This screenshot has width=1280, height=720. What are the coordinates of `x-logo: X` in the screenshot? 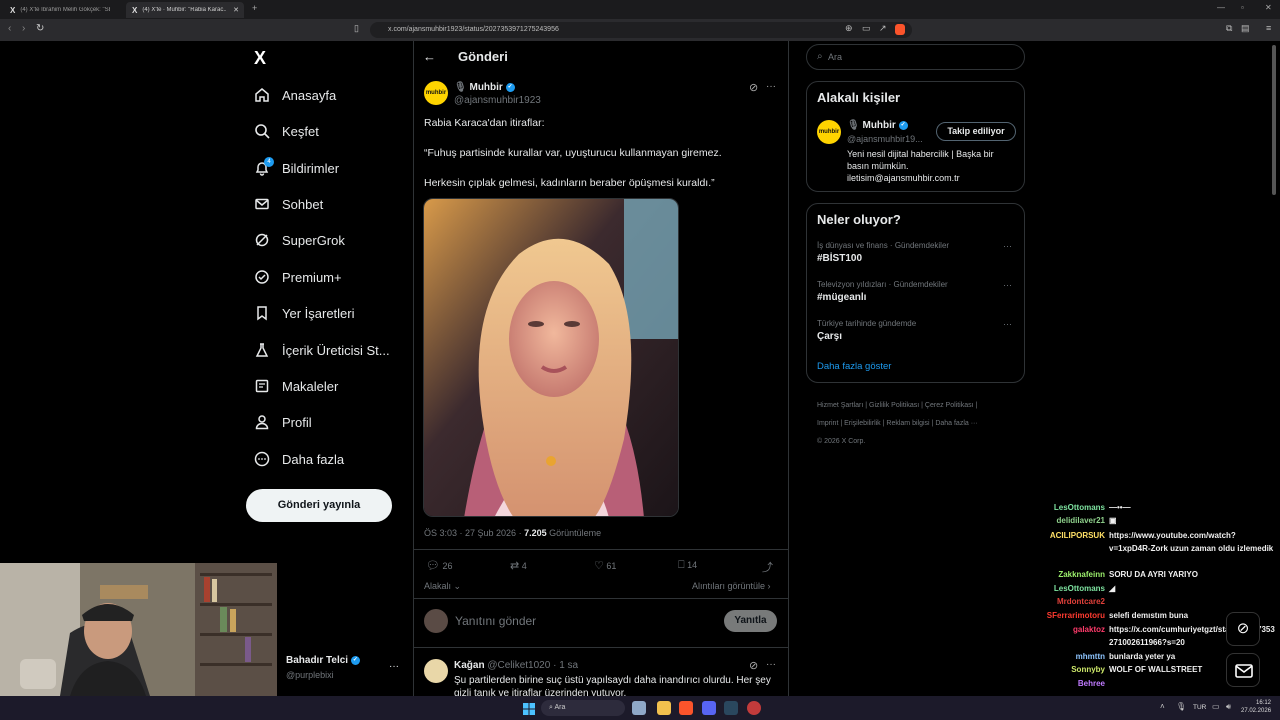 It's located at (260, 58).